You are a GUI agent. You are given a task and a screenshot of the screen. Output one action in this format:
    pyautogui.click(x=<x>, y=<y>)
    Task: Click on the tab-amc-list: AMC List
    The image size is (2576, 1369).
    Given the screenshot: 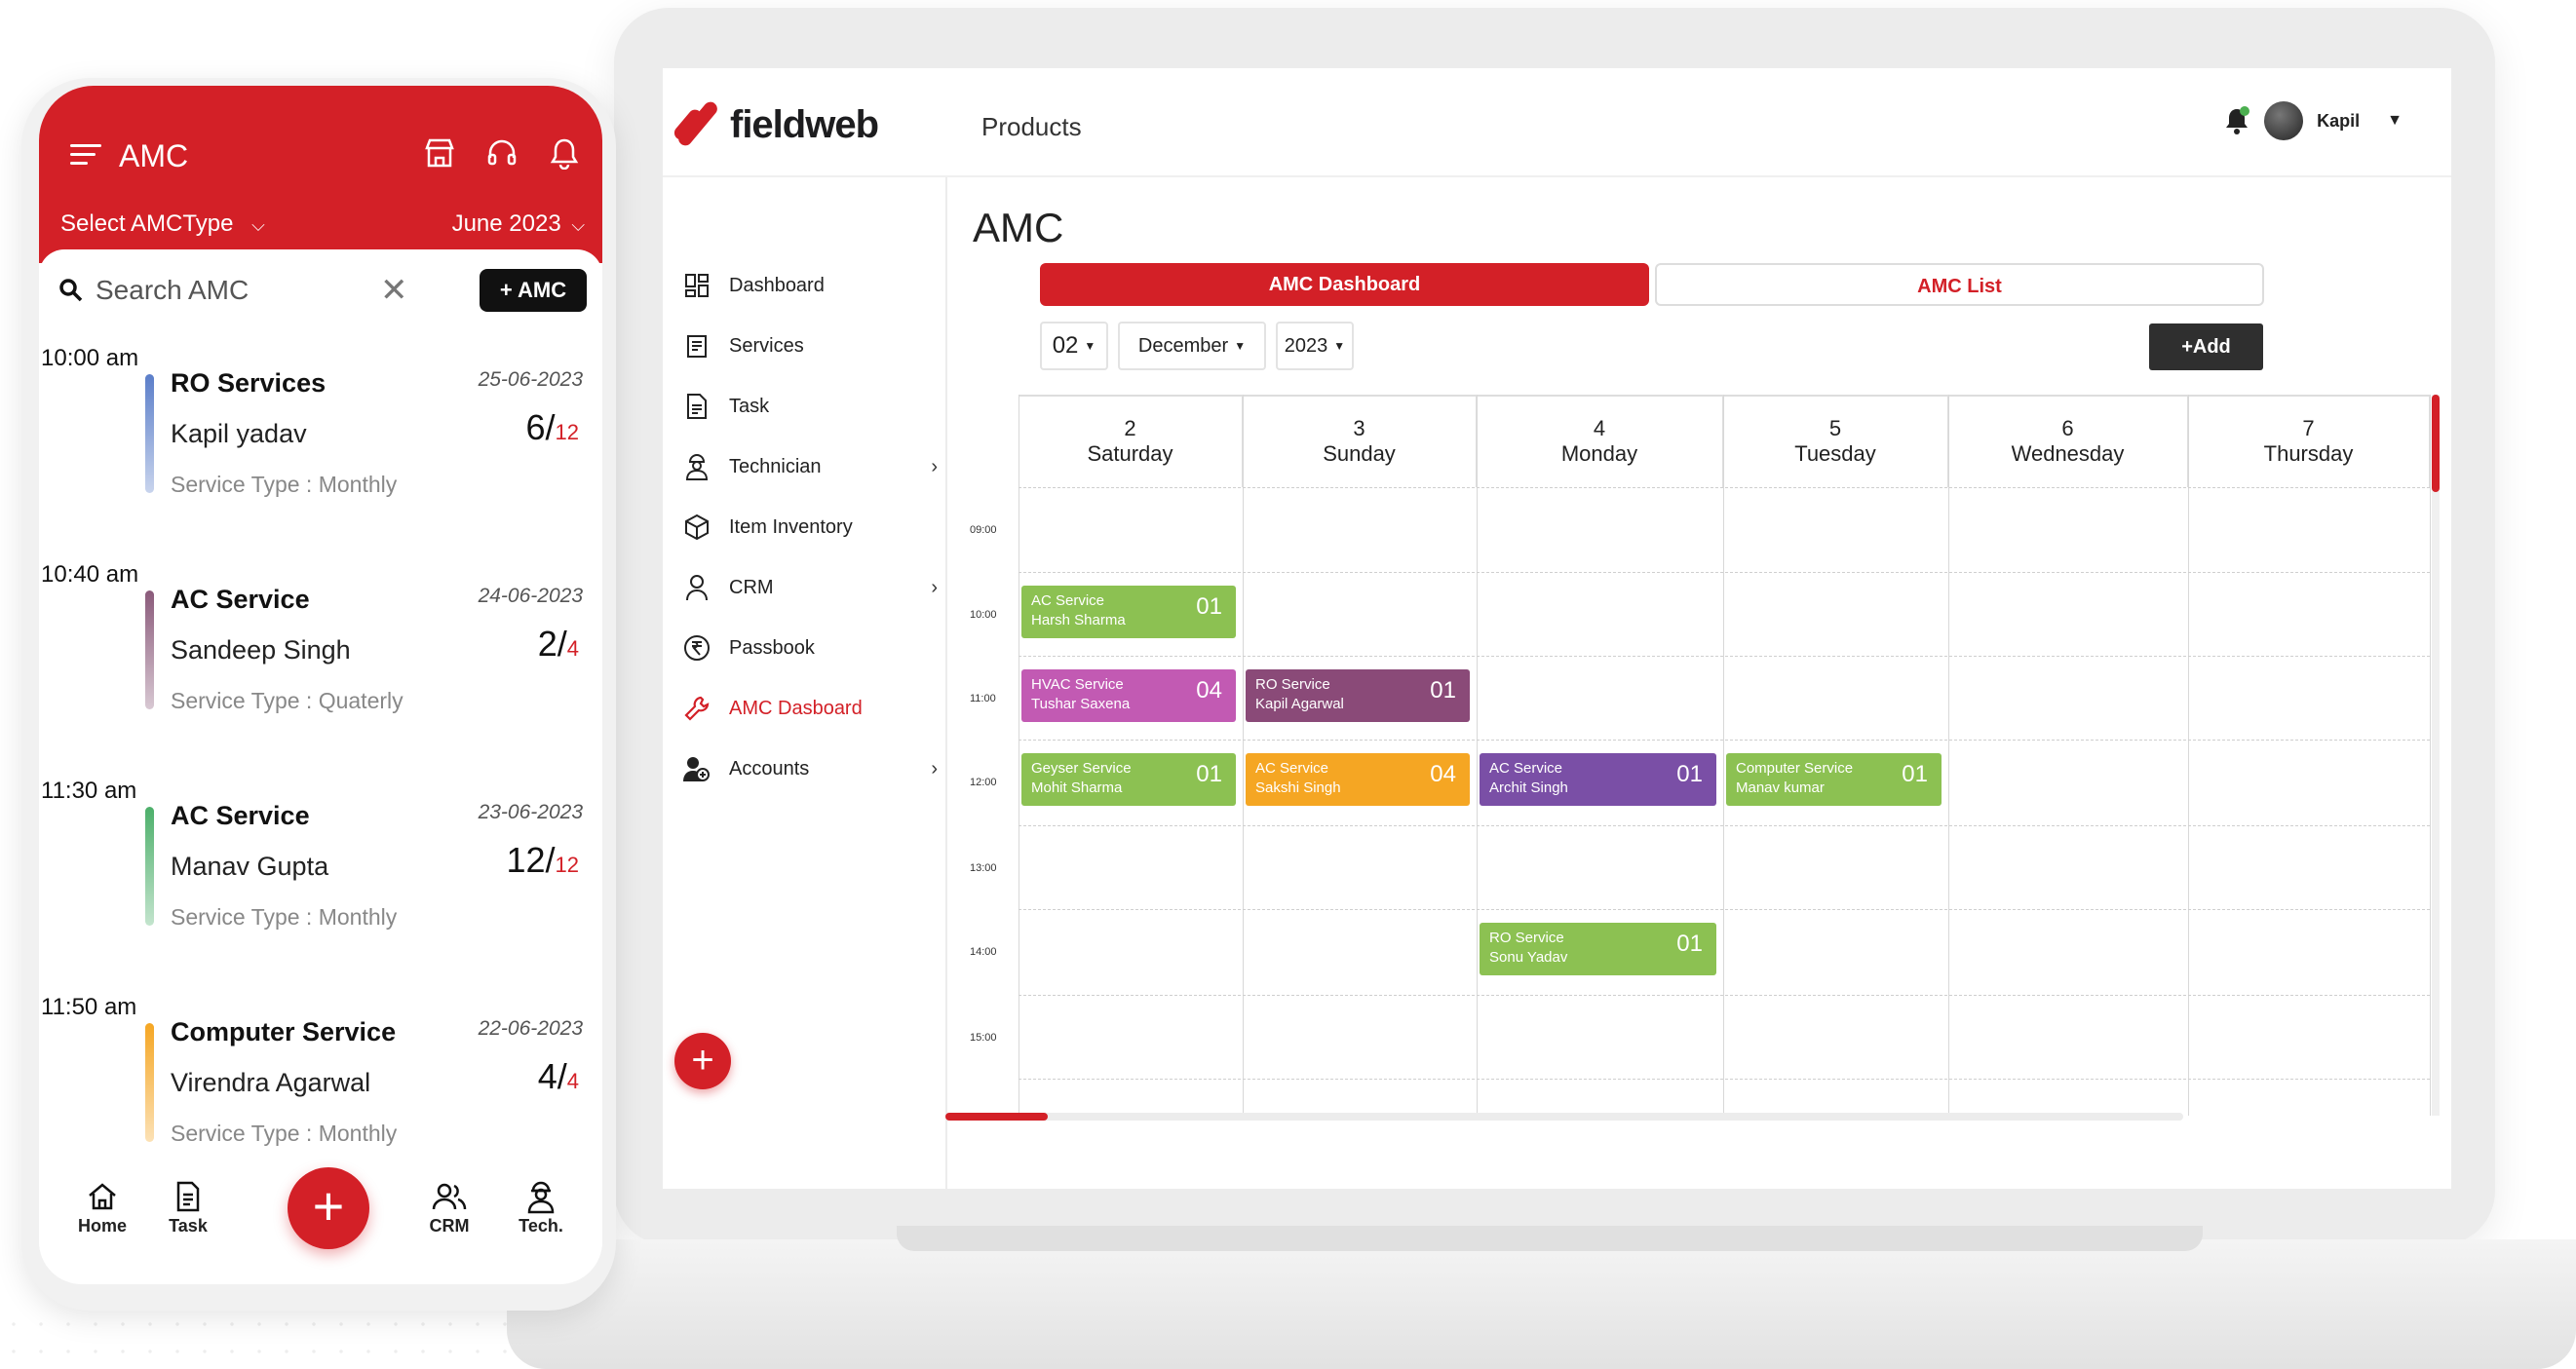 What is the action you would take?
    pyautogui.click(x=1959, y=284)
    